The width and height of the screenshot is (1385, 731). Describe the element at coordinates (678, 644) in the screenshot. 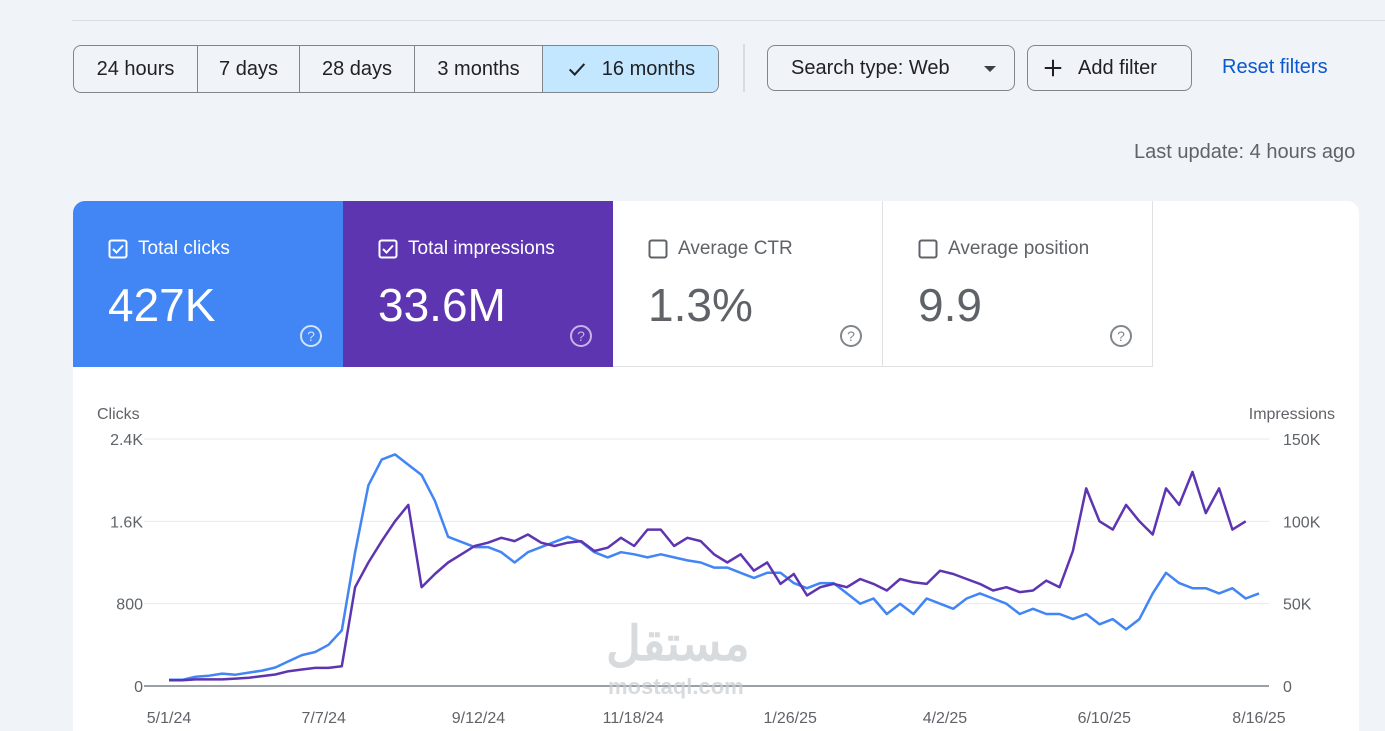

I see `watermark-arabic: مستقل` at that location.